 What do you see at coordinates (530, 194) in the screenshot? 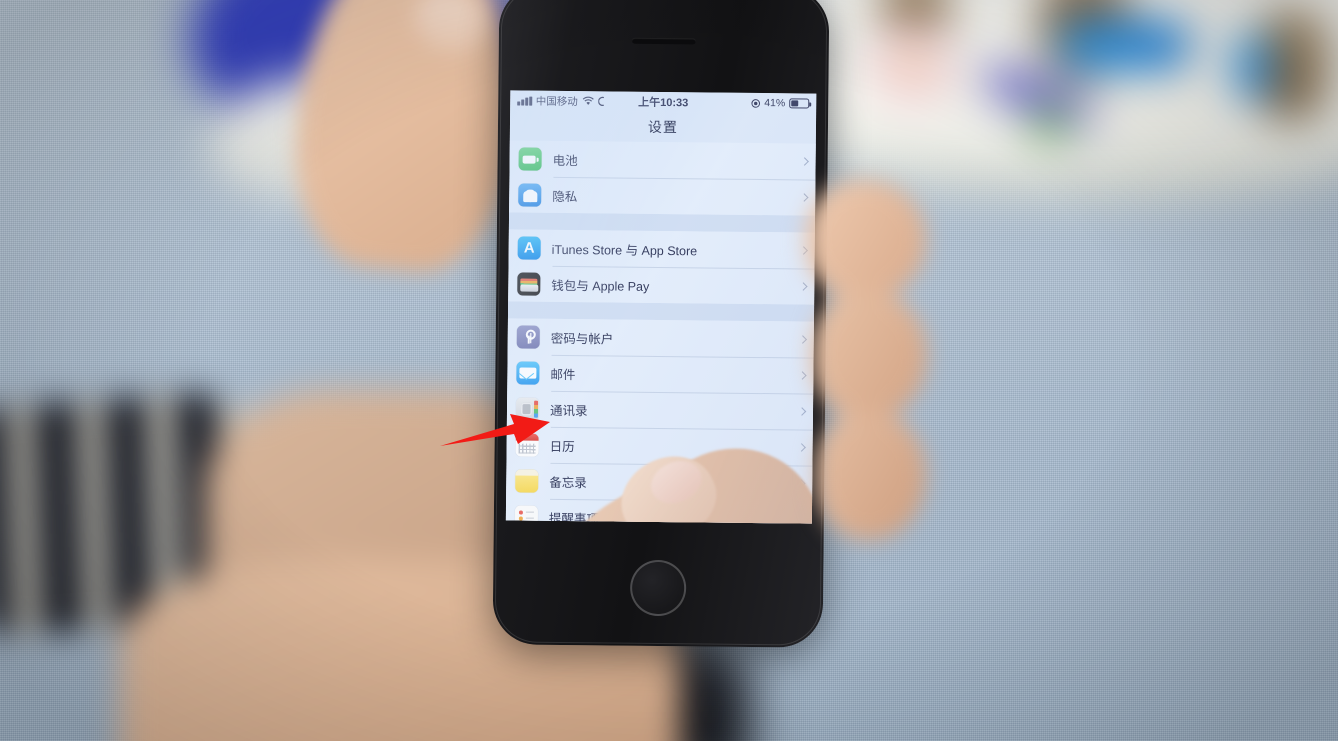
I see `privacy-hand-icon` at bounding box center [530, 194].